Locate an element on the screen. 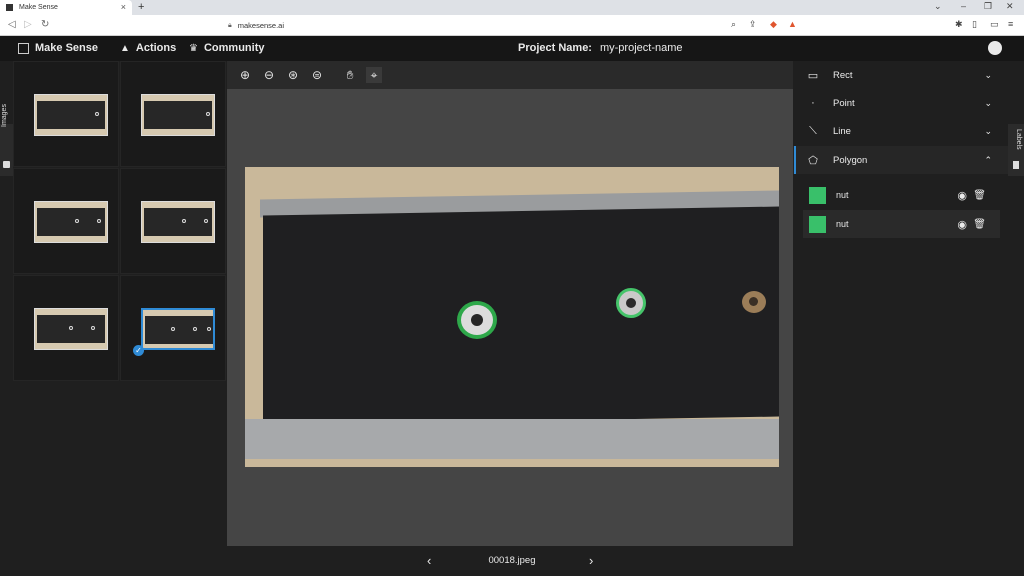 This screenshot has height=576, width=1024. search-icon: ⌕ is located at coordinates (733, 24).